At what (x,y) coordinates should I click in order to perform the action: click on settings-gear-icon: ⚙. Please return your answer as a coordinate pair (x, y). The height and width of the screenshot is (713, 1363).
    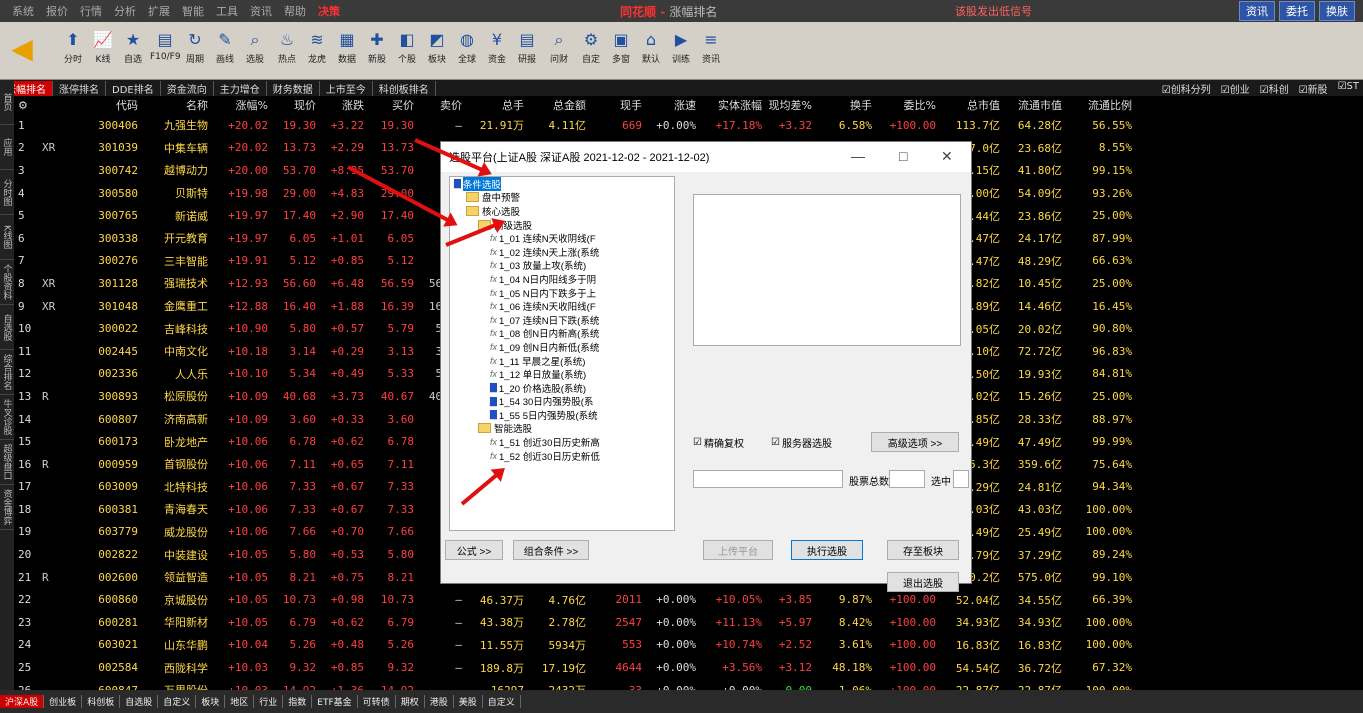
    Looking at the image, I should click on (28, 105).